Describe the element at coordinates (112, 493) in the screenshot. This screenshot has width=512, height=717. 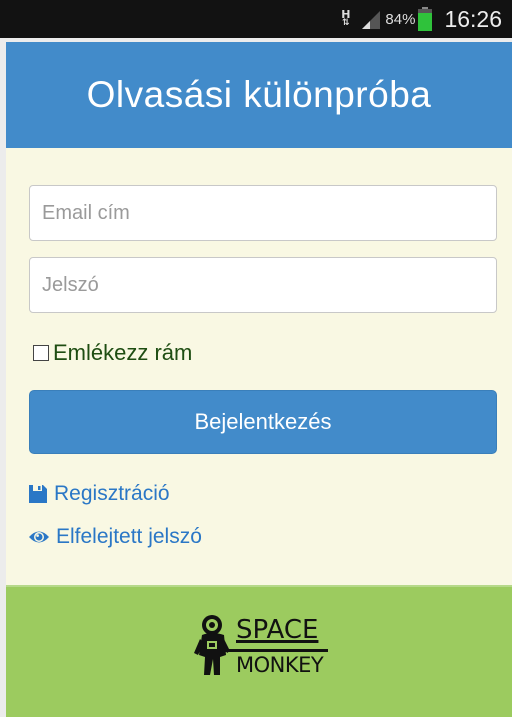
I see `register-link-label: Regisztráció` at that location.